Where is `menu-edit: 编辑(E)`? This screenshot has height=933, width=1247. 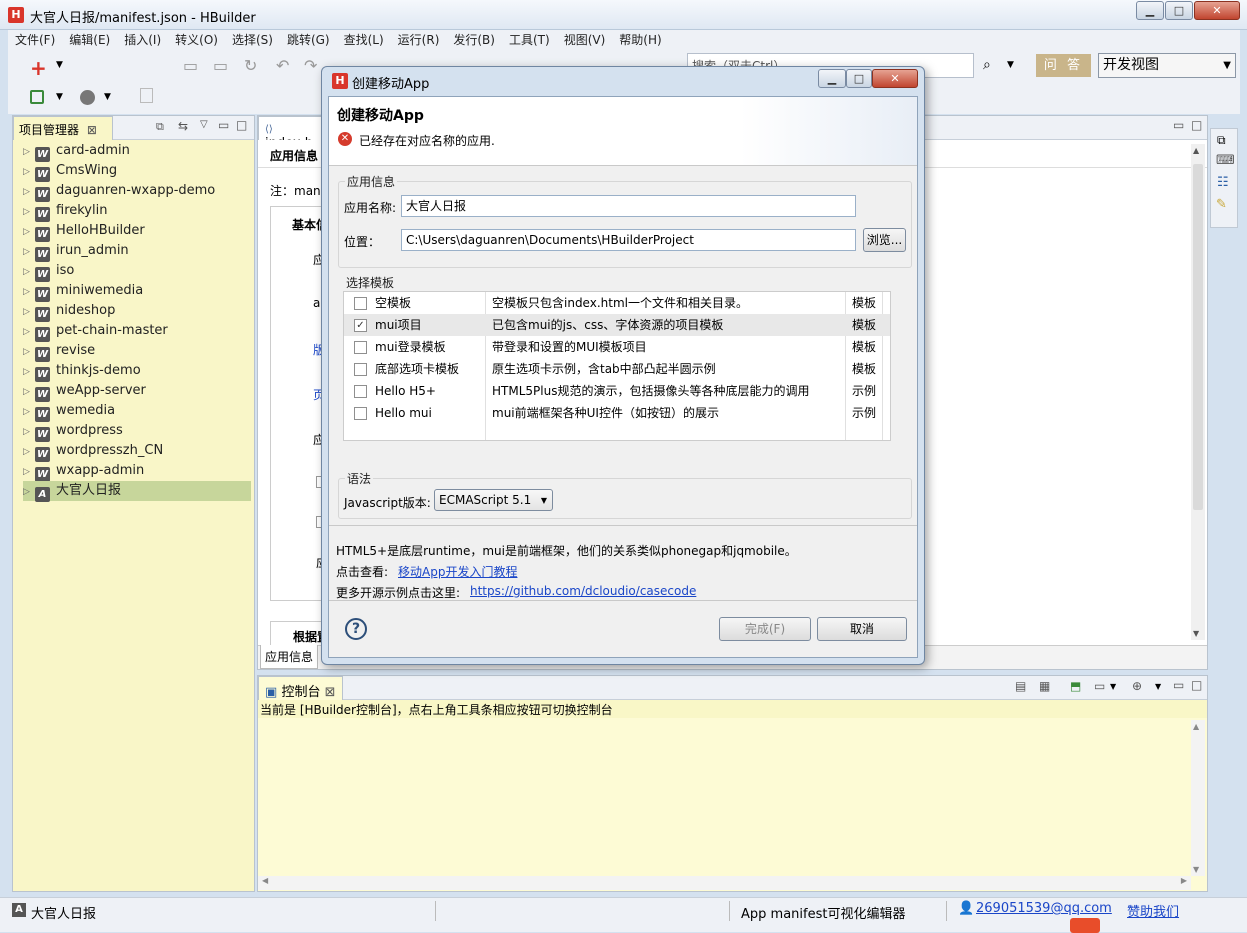 menu-edit: 编辑(E) is located at coordinates (89, 40).